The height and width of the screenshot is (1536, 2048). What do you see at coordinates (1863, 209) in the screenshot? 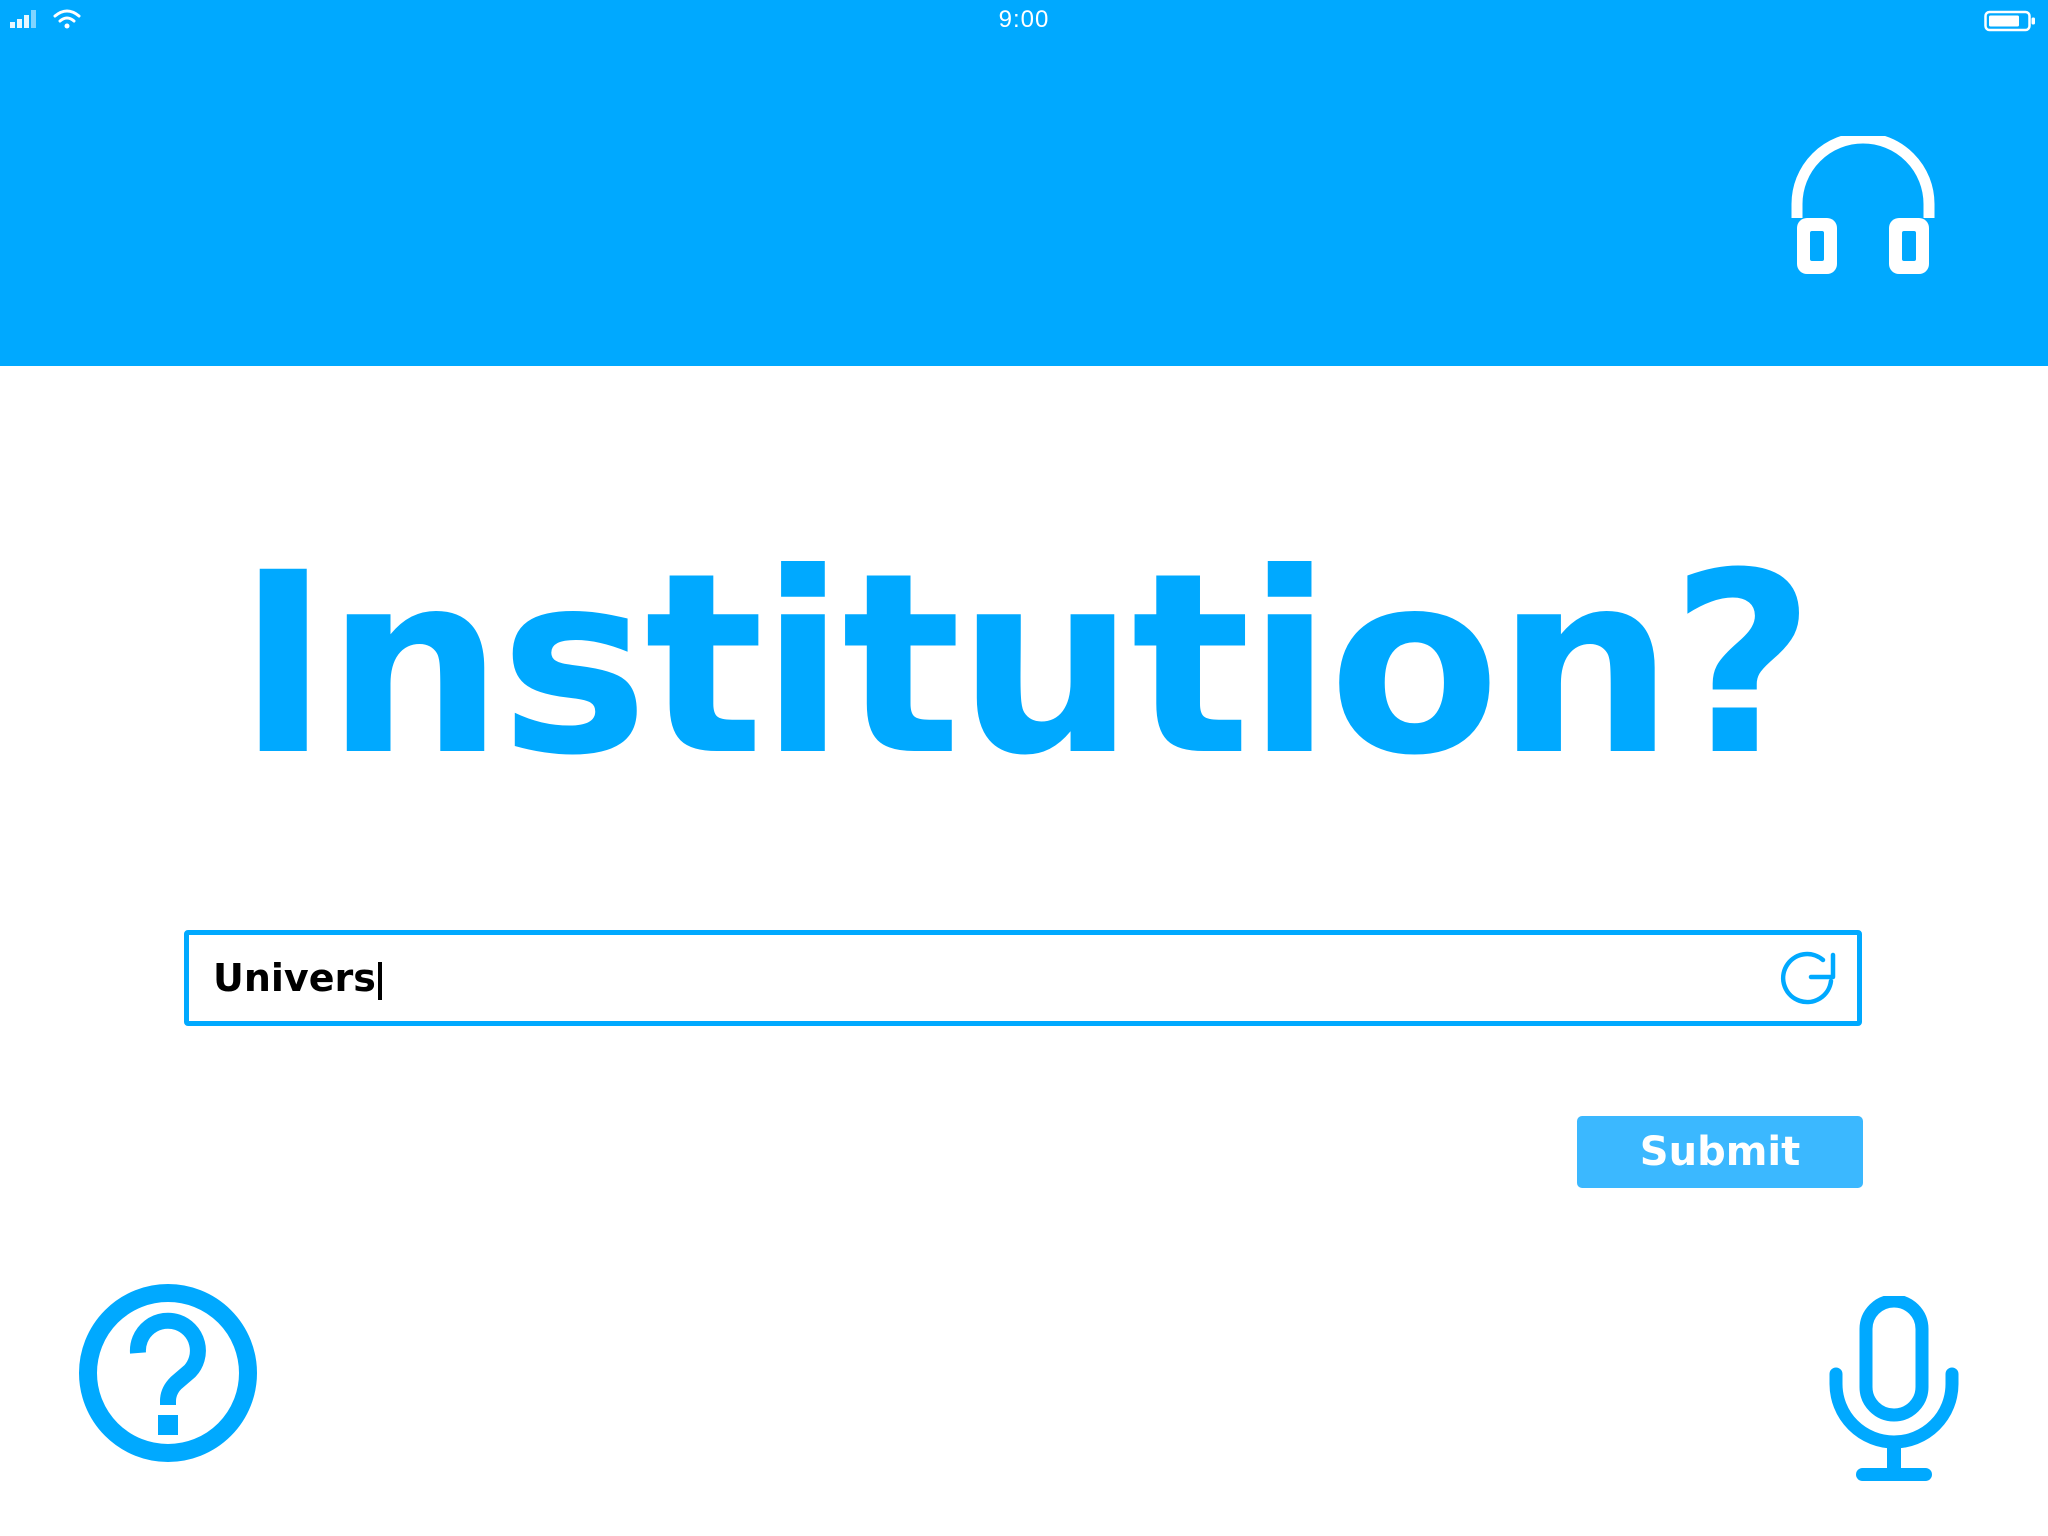
I see `headphones-icon` at bounding box center [1863, 209].